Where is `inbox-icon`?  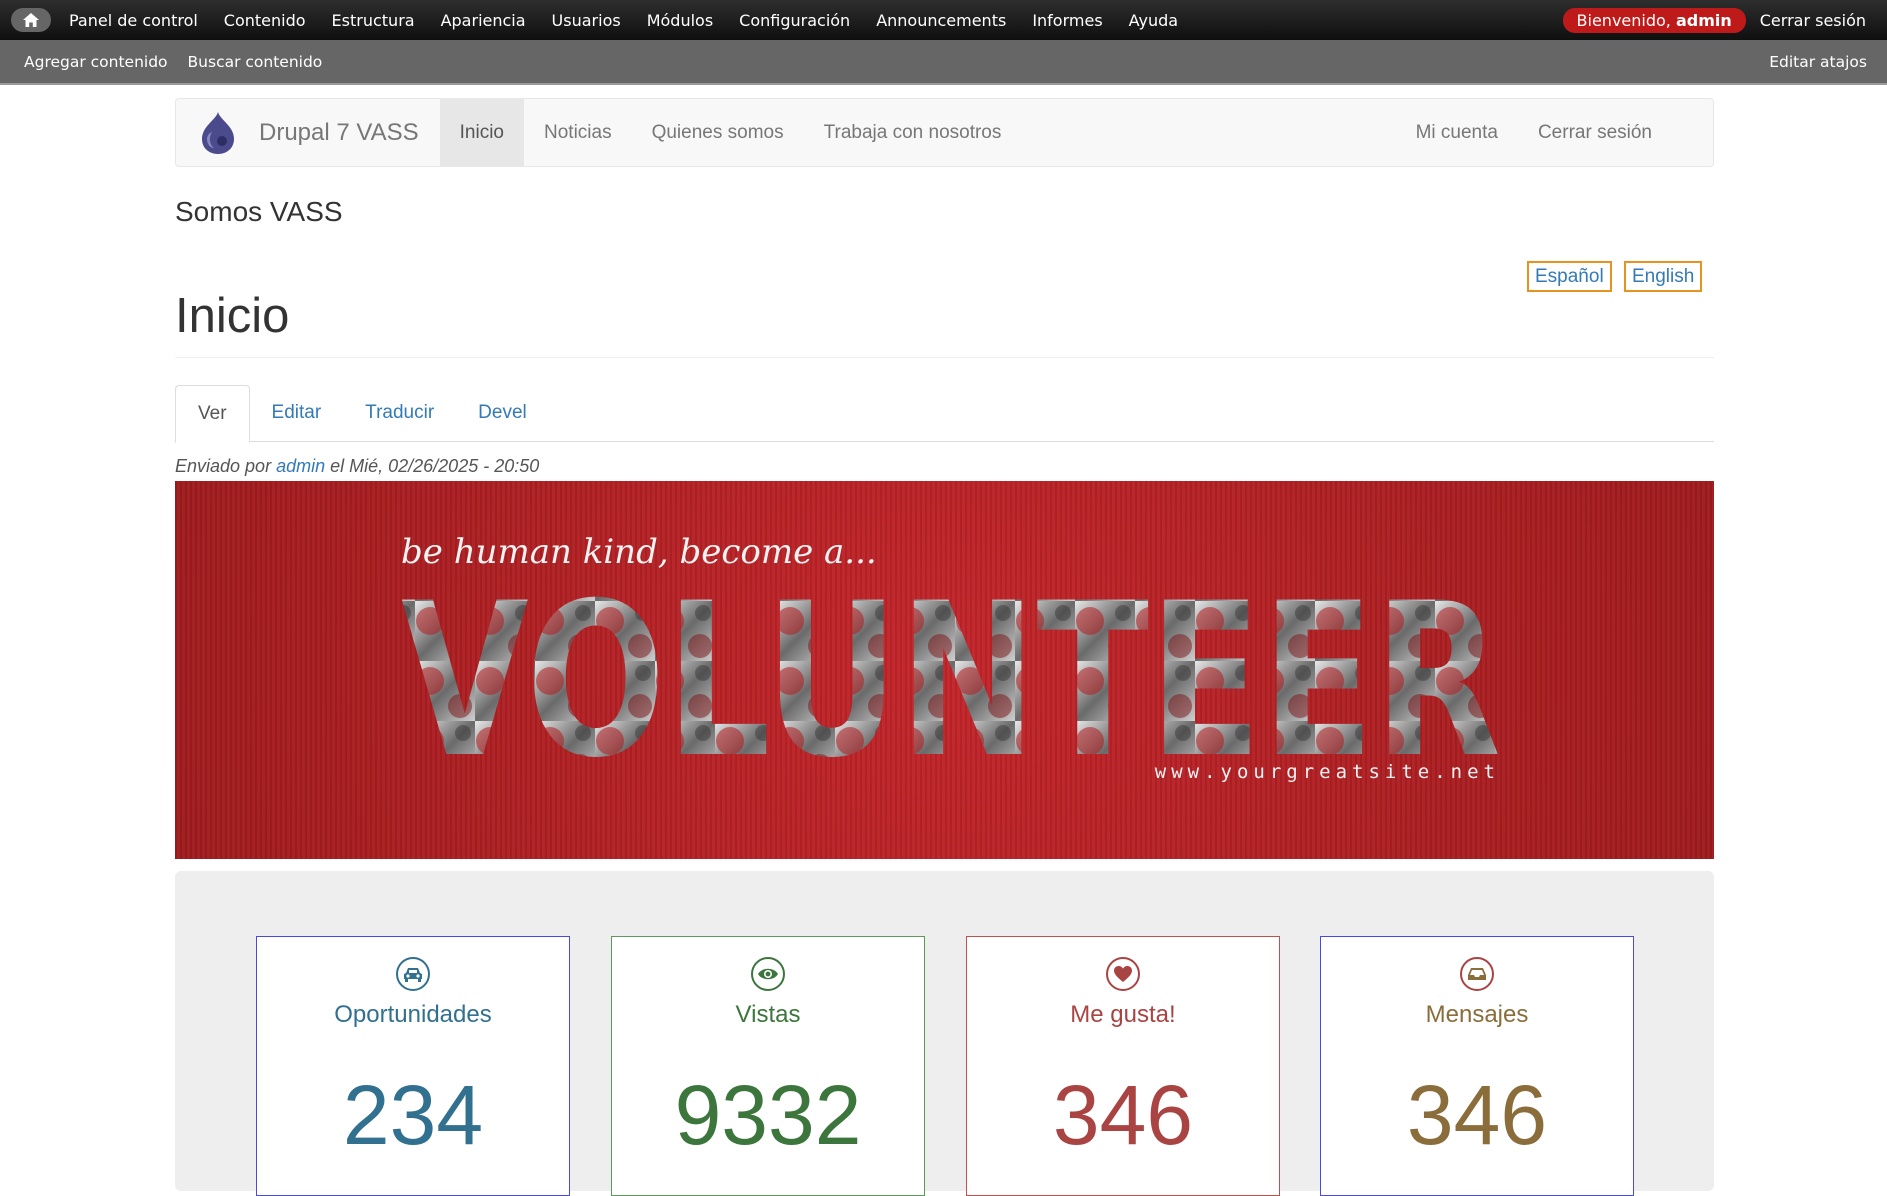
inbox-icon is located at coordinates (1477, 974).